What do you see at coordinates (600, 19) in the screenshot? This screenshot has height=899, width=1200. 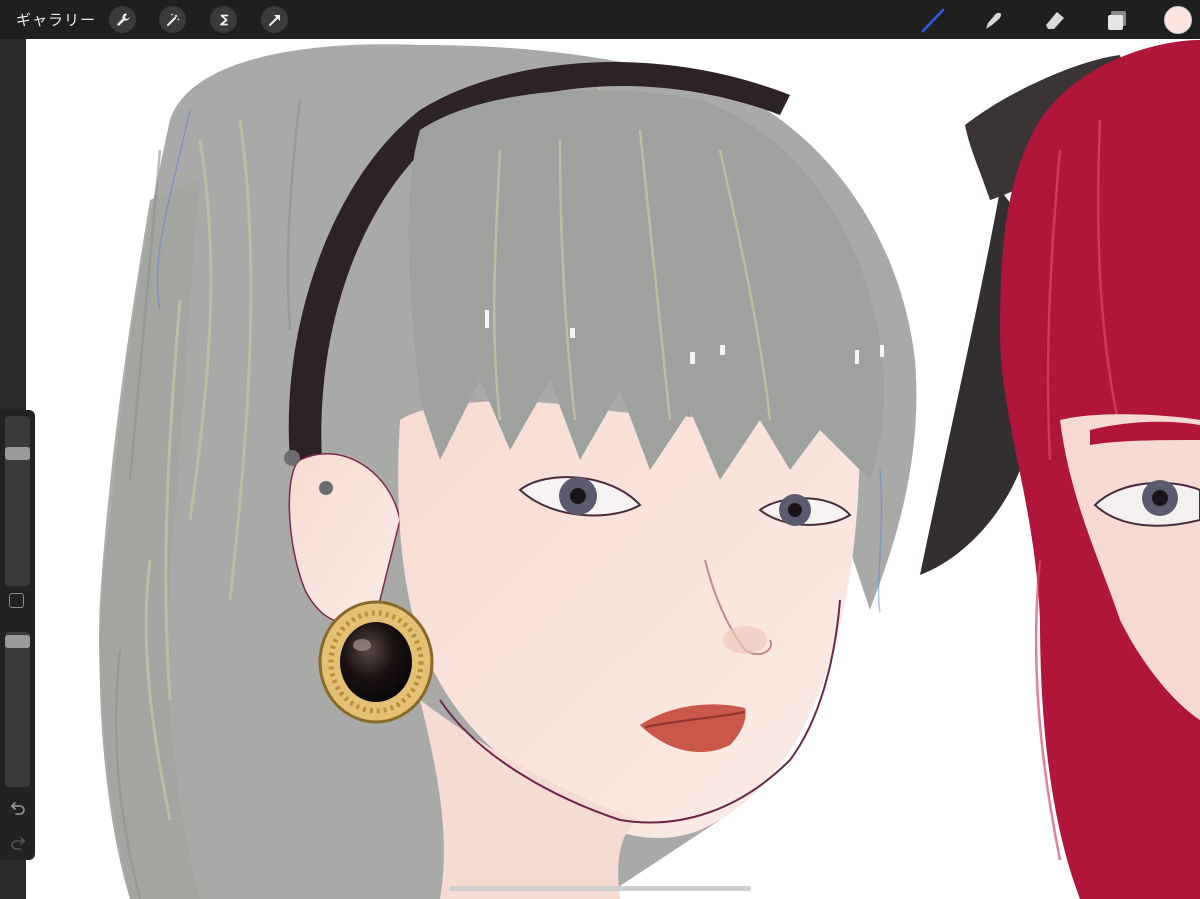 I see `top-toolbar: ギャラリー` at bounding box center [600, 19].